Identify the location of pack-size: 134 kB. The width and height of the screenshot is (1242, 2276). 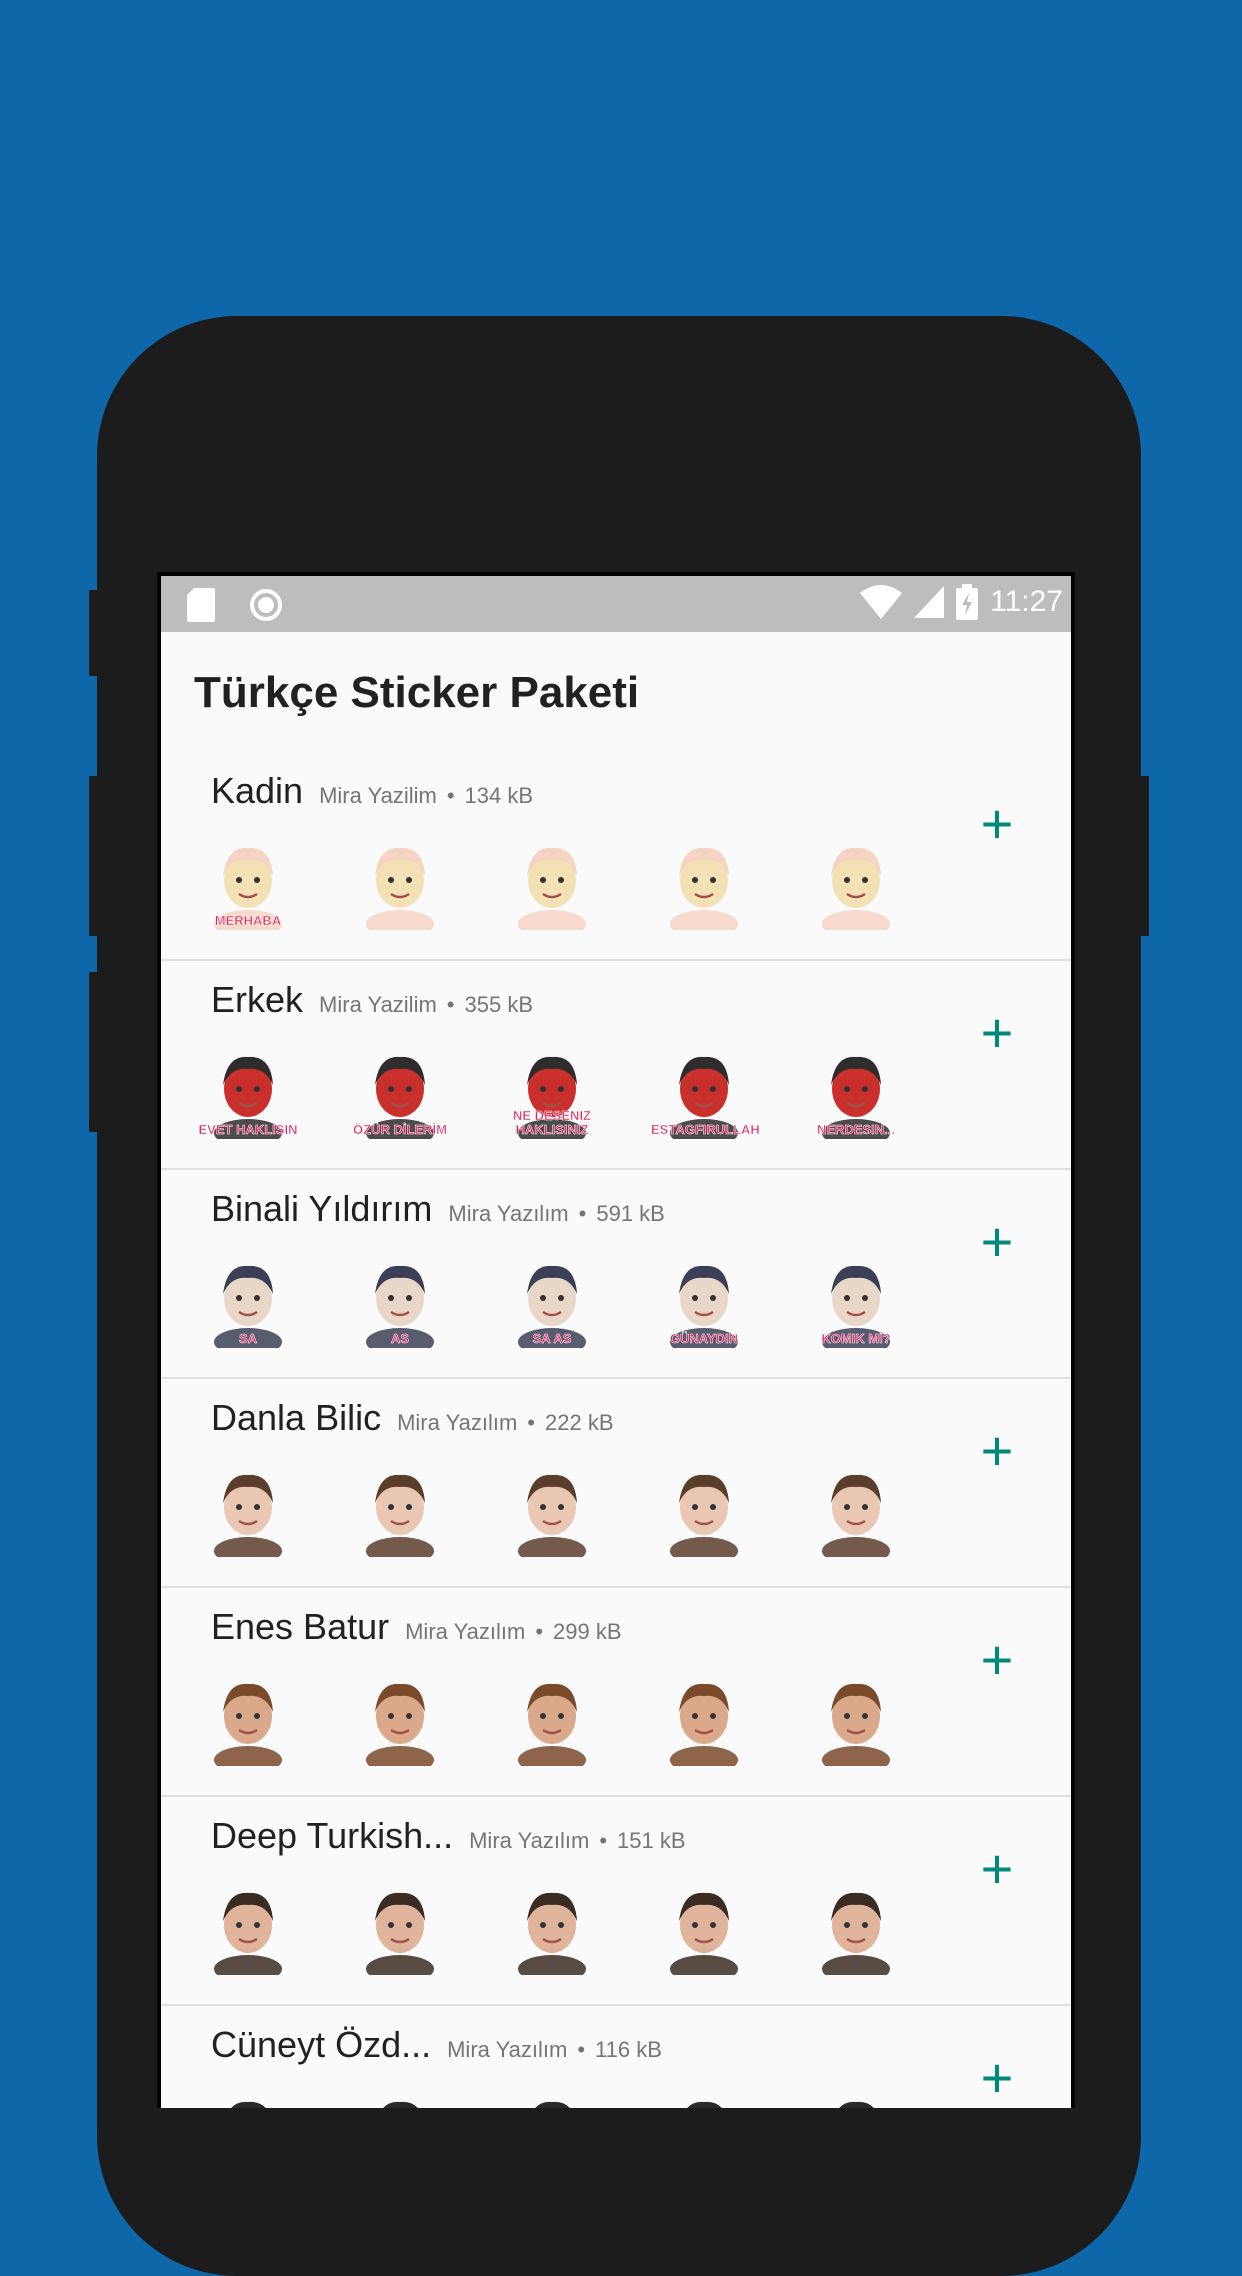
(499, 795).